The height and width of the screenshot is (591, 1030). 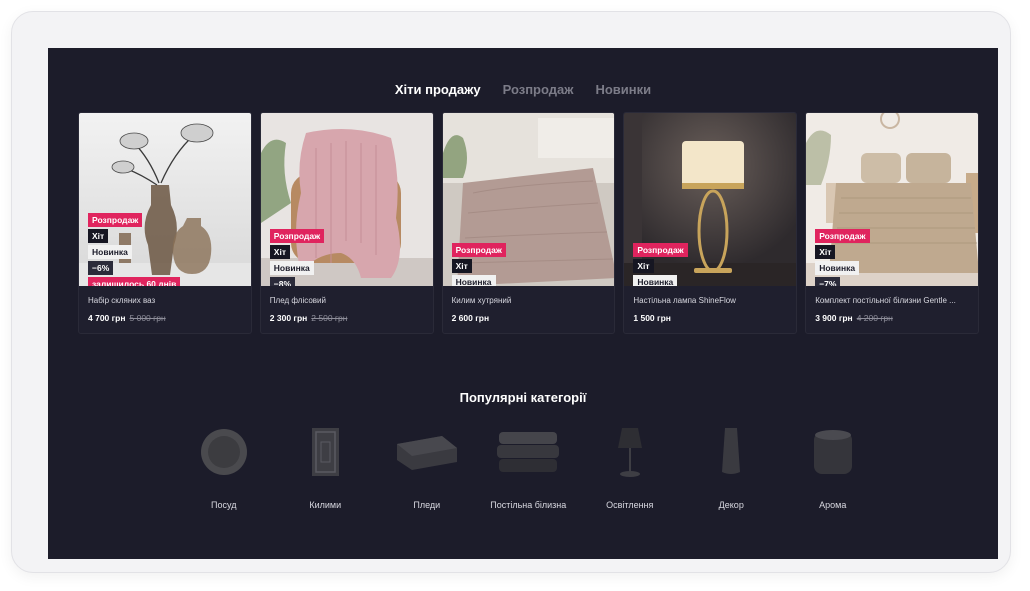 What do you see at coordinates (282, 281) in the screenshot?
I see `discount-badge: −8%` at bounding box center [282, 281].